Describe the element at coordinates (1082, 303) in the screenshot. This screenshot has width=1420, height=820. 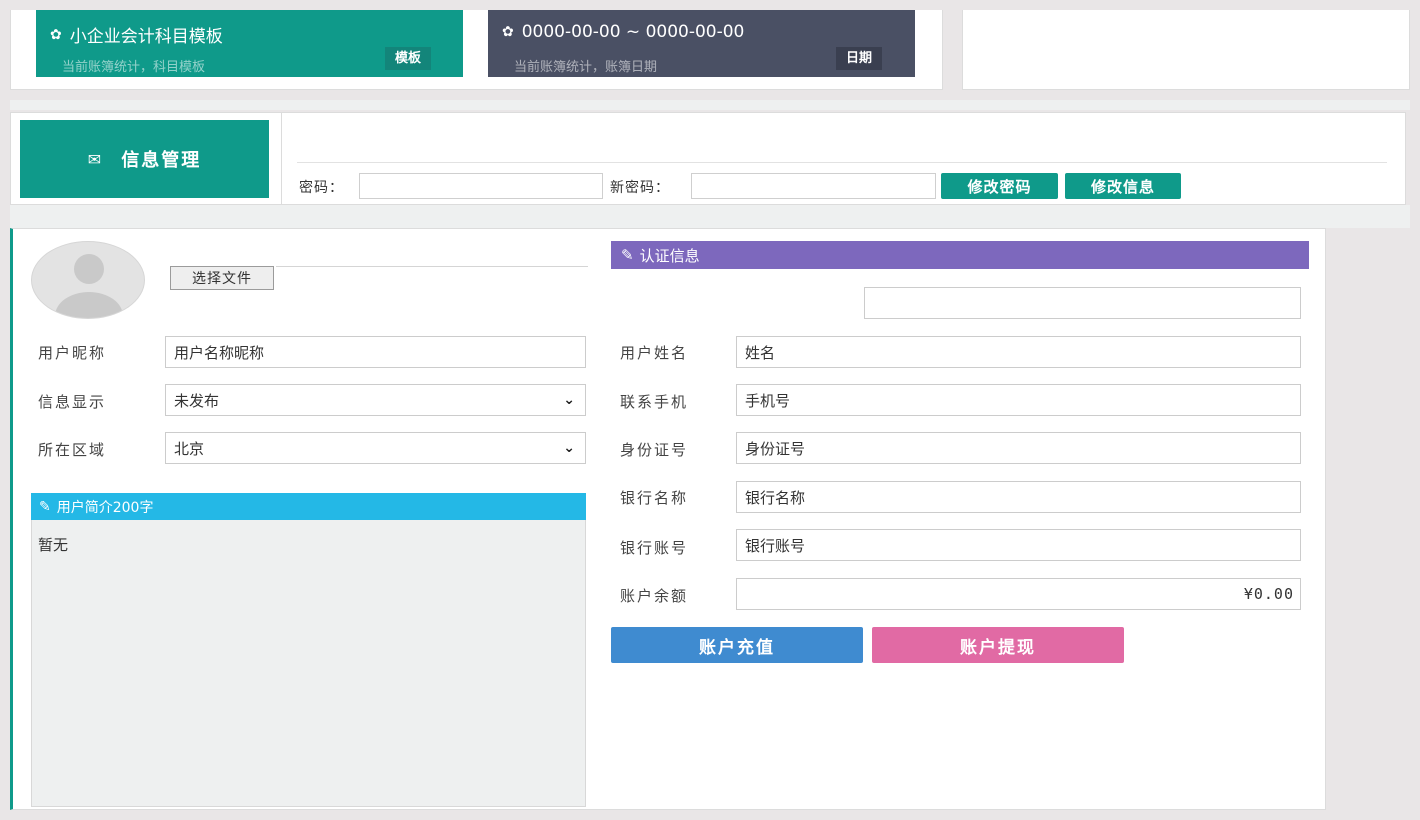
I see `certification-extra-input` at that location.